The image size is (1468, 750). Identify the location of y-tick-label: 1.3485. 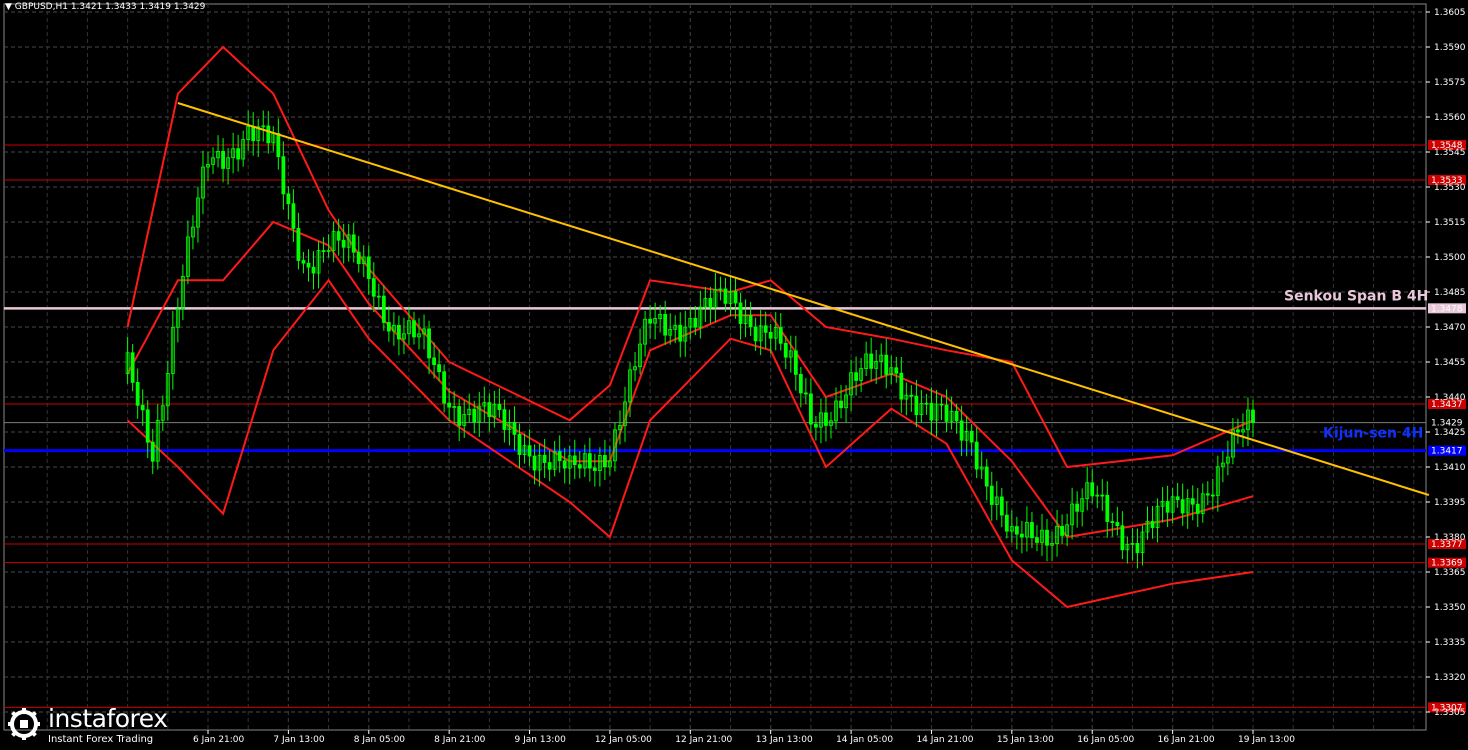
(1450, 293).